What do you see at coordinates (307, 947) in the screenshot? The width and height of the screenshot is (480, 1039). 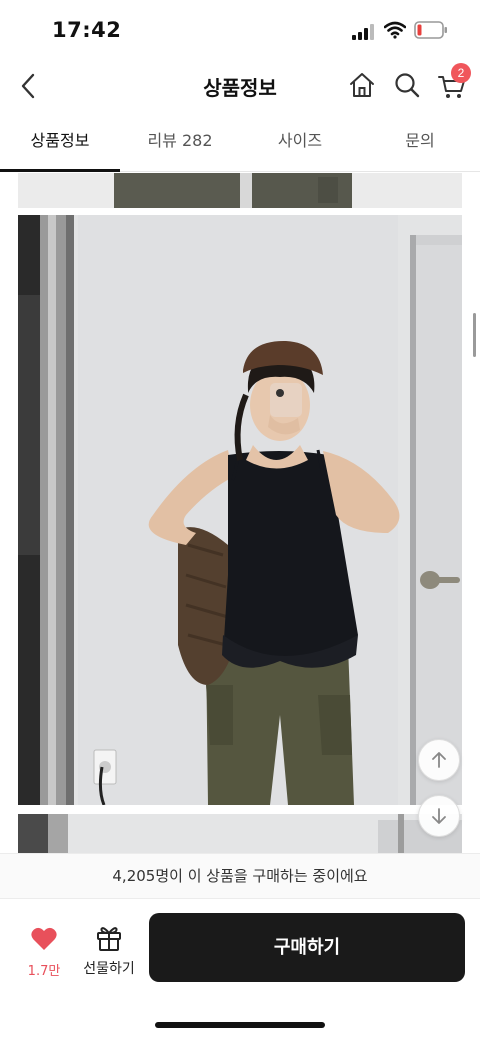 I see `buy-button: 구매하기` at bounding box center [307, 947].